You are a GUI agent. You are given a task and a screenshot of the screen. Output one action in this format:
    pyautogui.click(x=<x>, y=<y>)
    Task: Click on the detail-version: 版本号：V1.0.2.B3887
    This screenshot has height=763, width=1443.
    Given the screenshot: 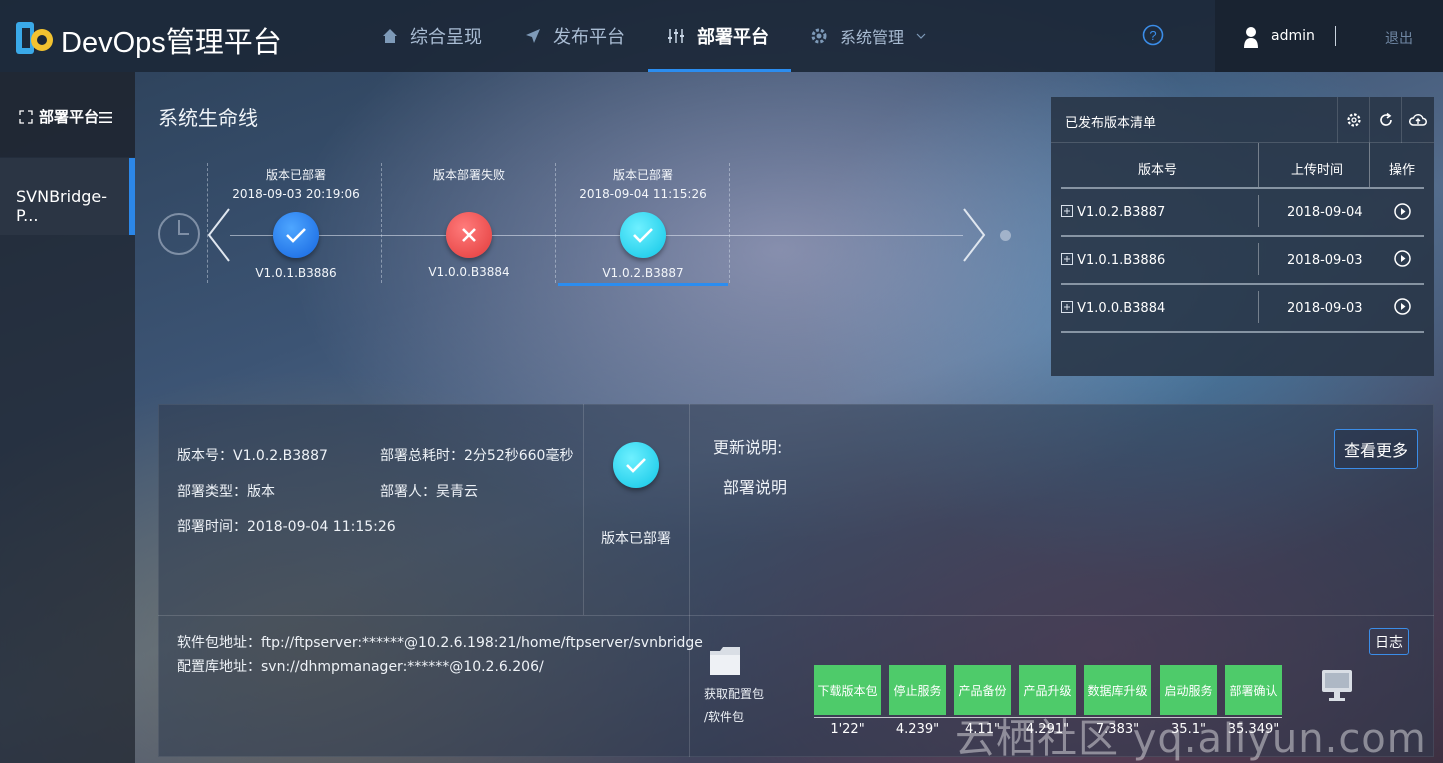 What is the action you would take?
    pyautogui.click(x=252, y=456)
    